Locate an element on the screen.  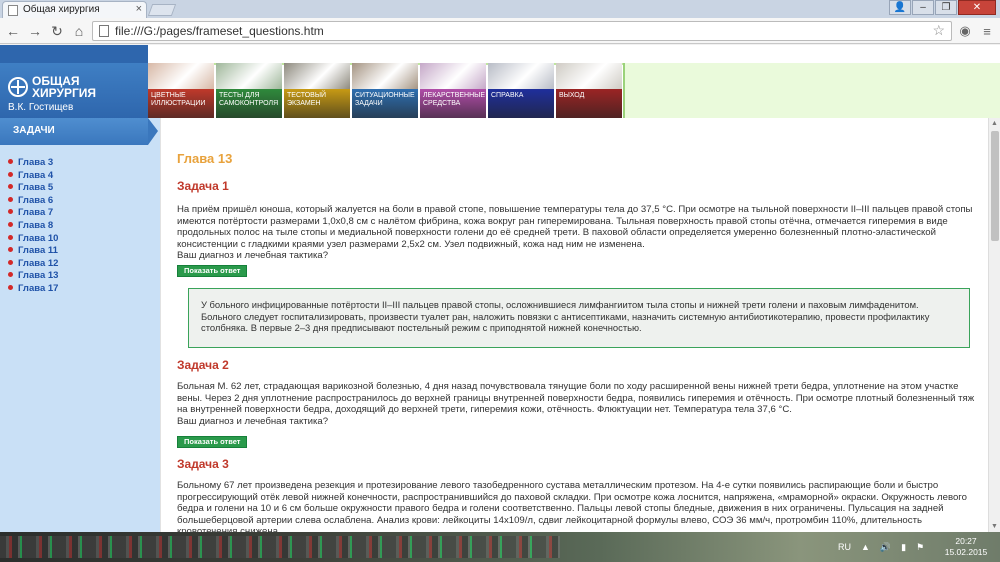
scrollbar: ▲ ▼ is located at coordinates (994, 325).